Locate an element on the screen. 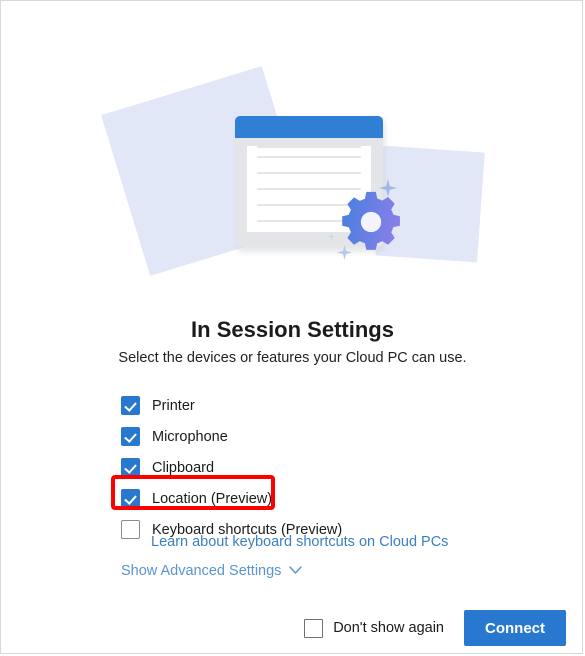 Image resolution: width=585 pixels, height=656 pixels. show-advanced-settings-label: Show Advanced Settings is located at coordinates (201, 571).